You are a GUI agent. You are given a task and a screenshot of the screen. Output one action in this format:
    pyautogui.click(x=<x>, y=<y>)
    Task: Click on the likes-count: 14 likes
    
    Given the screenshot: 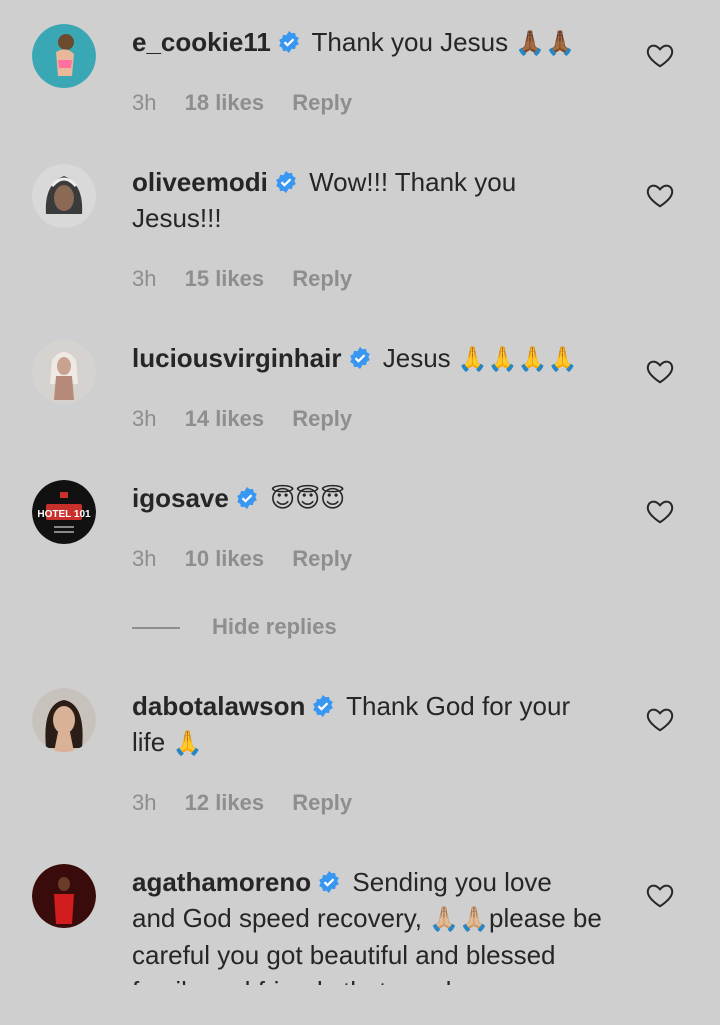 What is the action you would take?
    pyautogui.click(x=225, y=418)
    